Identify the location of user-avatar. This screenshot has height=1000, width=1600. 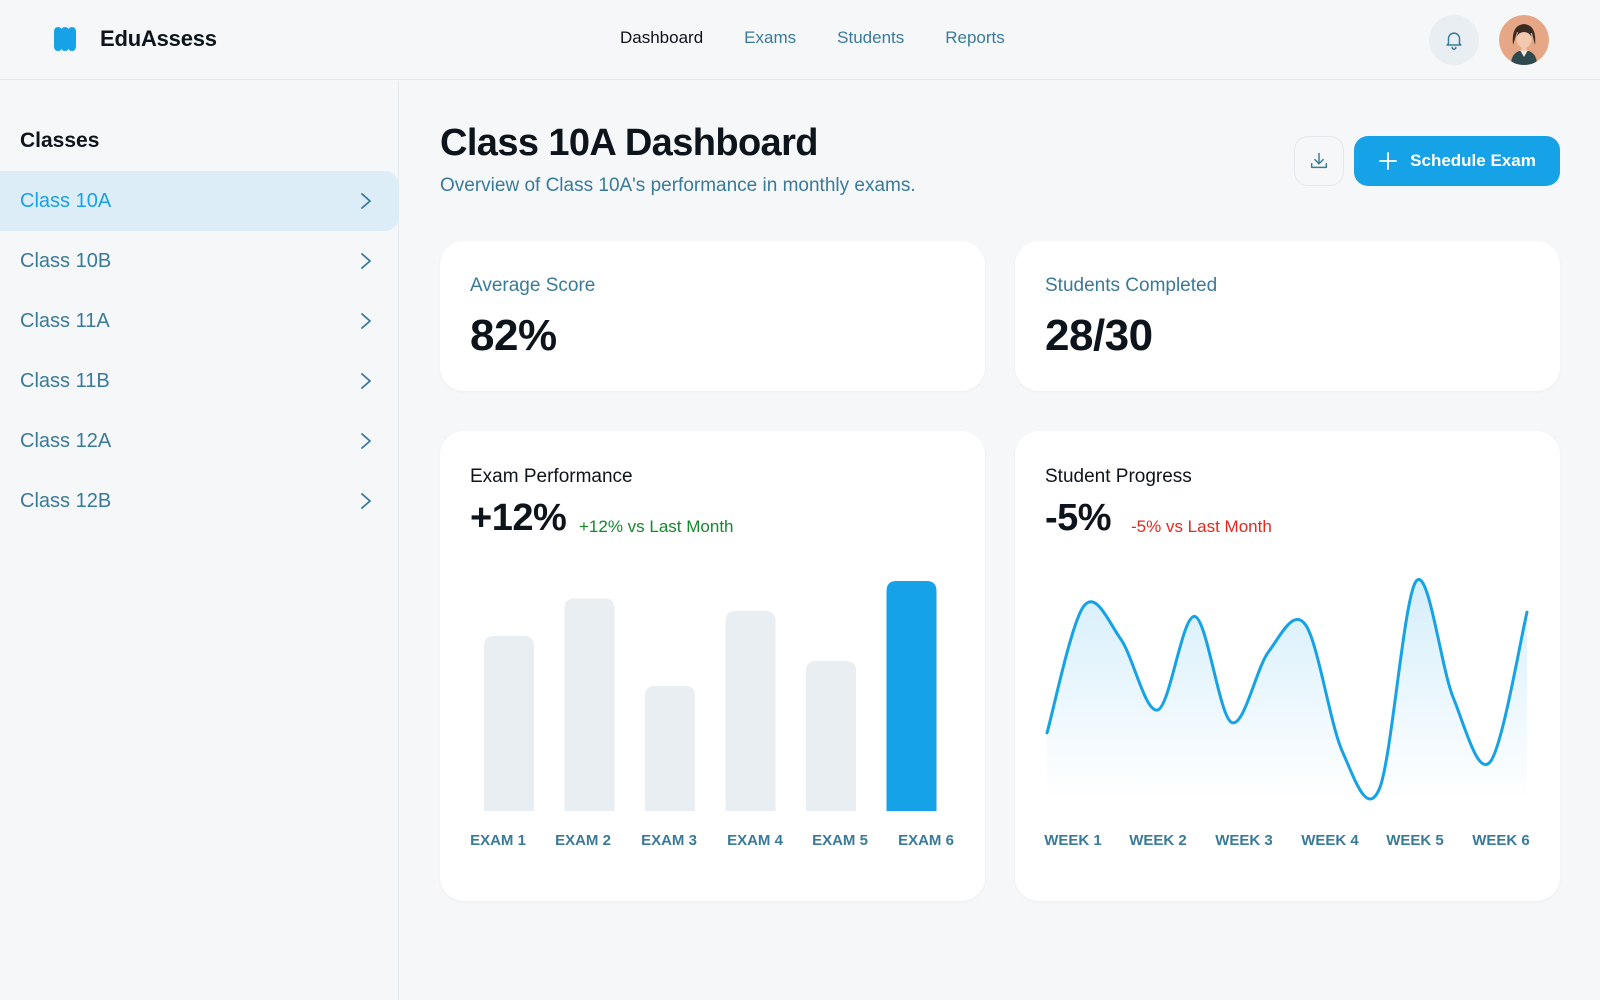
(1524, 40).